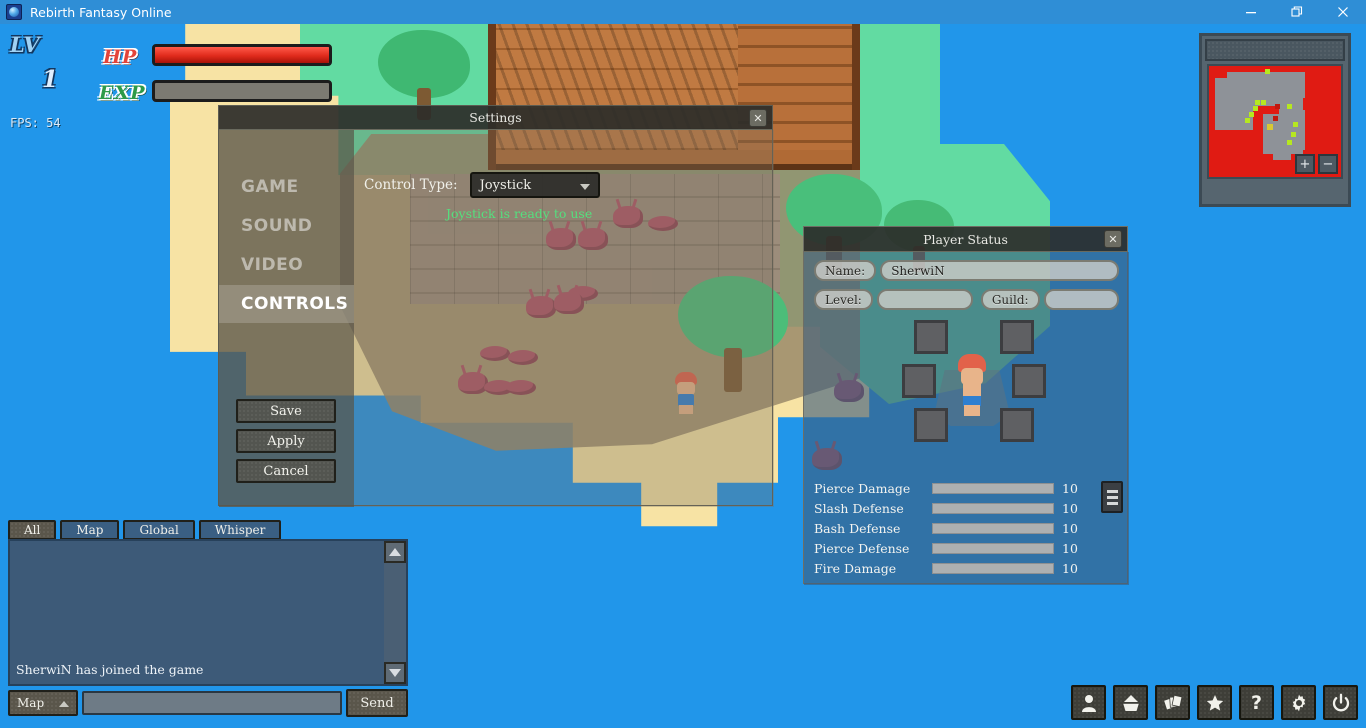 This screenshot has width=1366, height=728. What do you see at coordinates (1328, 164) in the screenshot?
I see `minimap-zoom-out-button: −` at bounding box center [1328, 164].